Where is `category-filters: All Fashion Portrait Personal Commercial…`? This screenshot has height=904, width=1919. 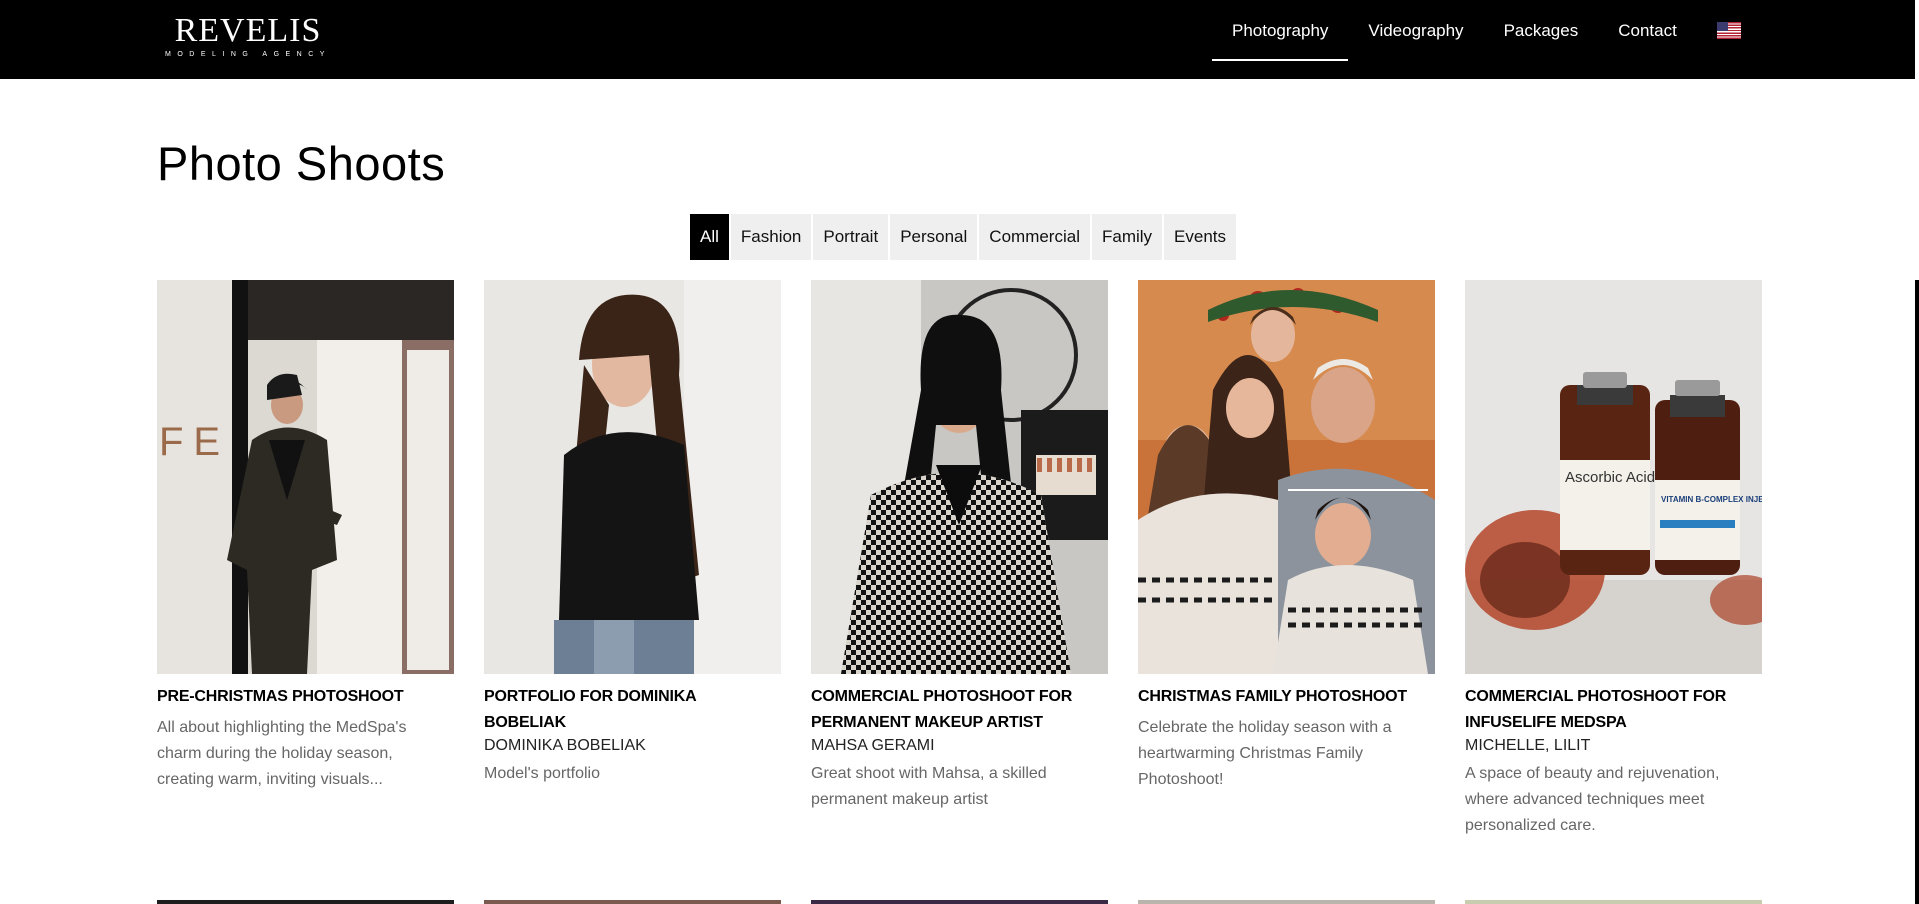 category-filters: All Fashion Portrait Personal Commercial… is located at coordinates (964, 237).